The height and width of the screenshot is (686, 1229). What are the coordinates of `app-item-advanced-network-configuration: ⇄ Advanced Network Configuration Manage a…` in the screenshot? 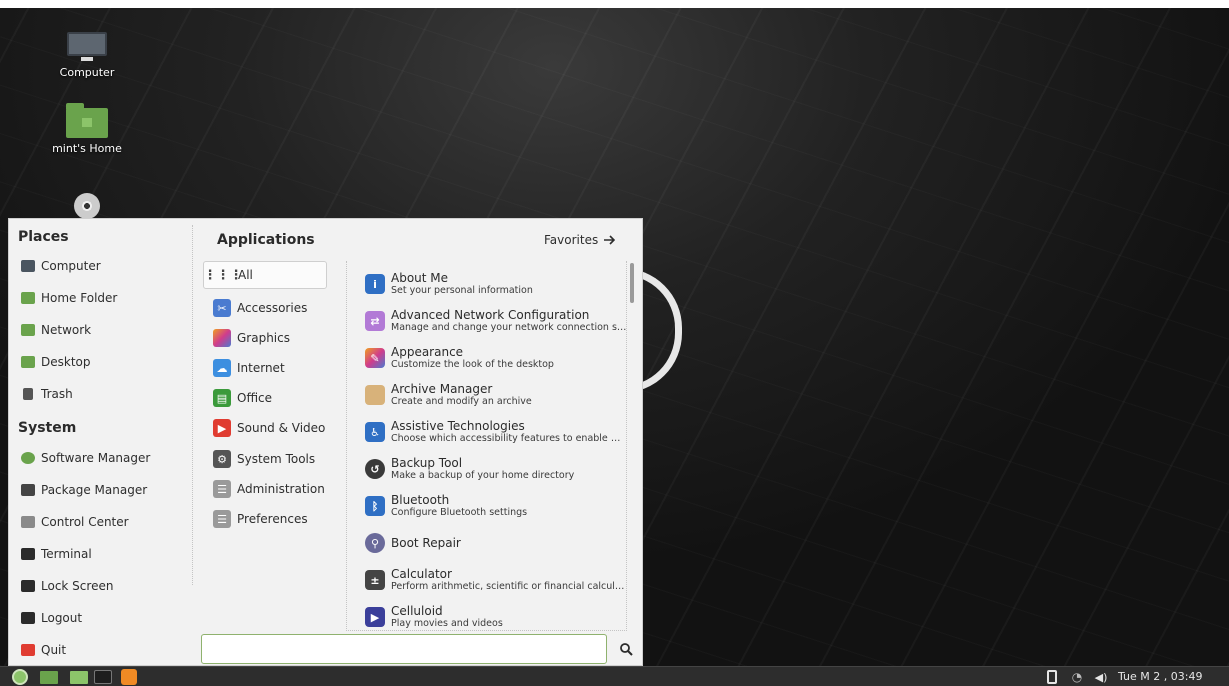 It's located at (495, 321).